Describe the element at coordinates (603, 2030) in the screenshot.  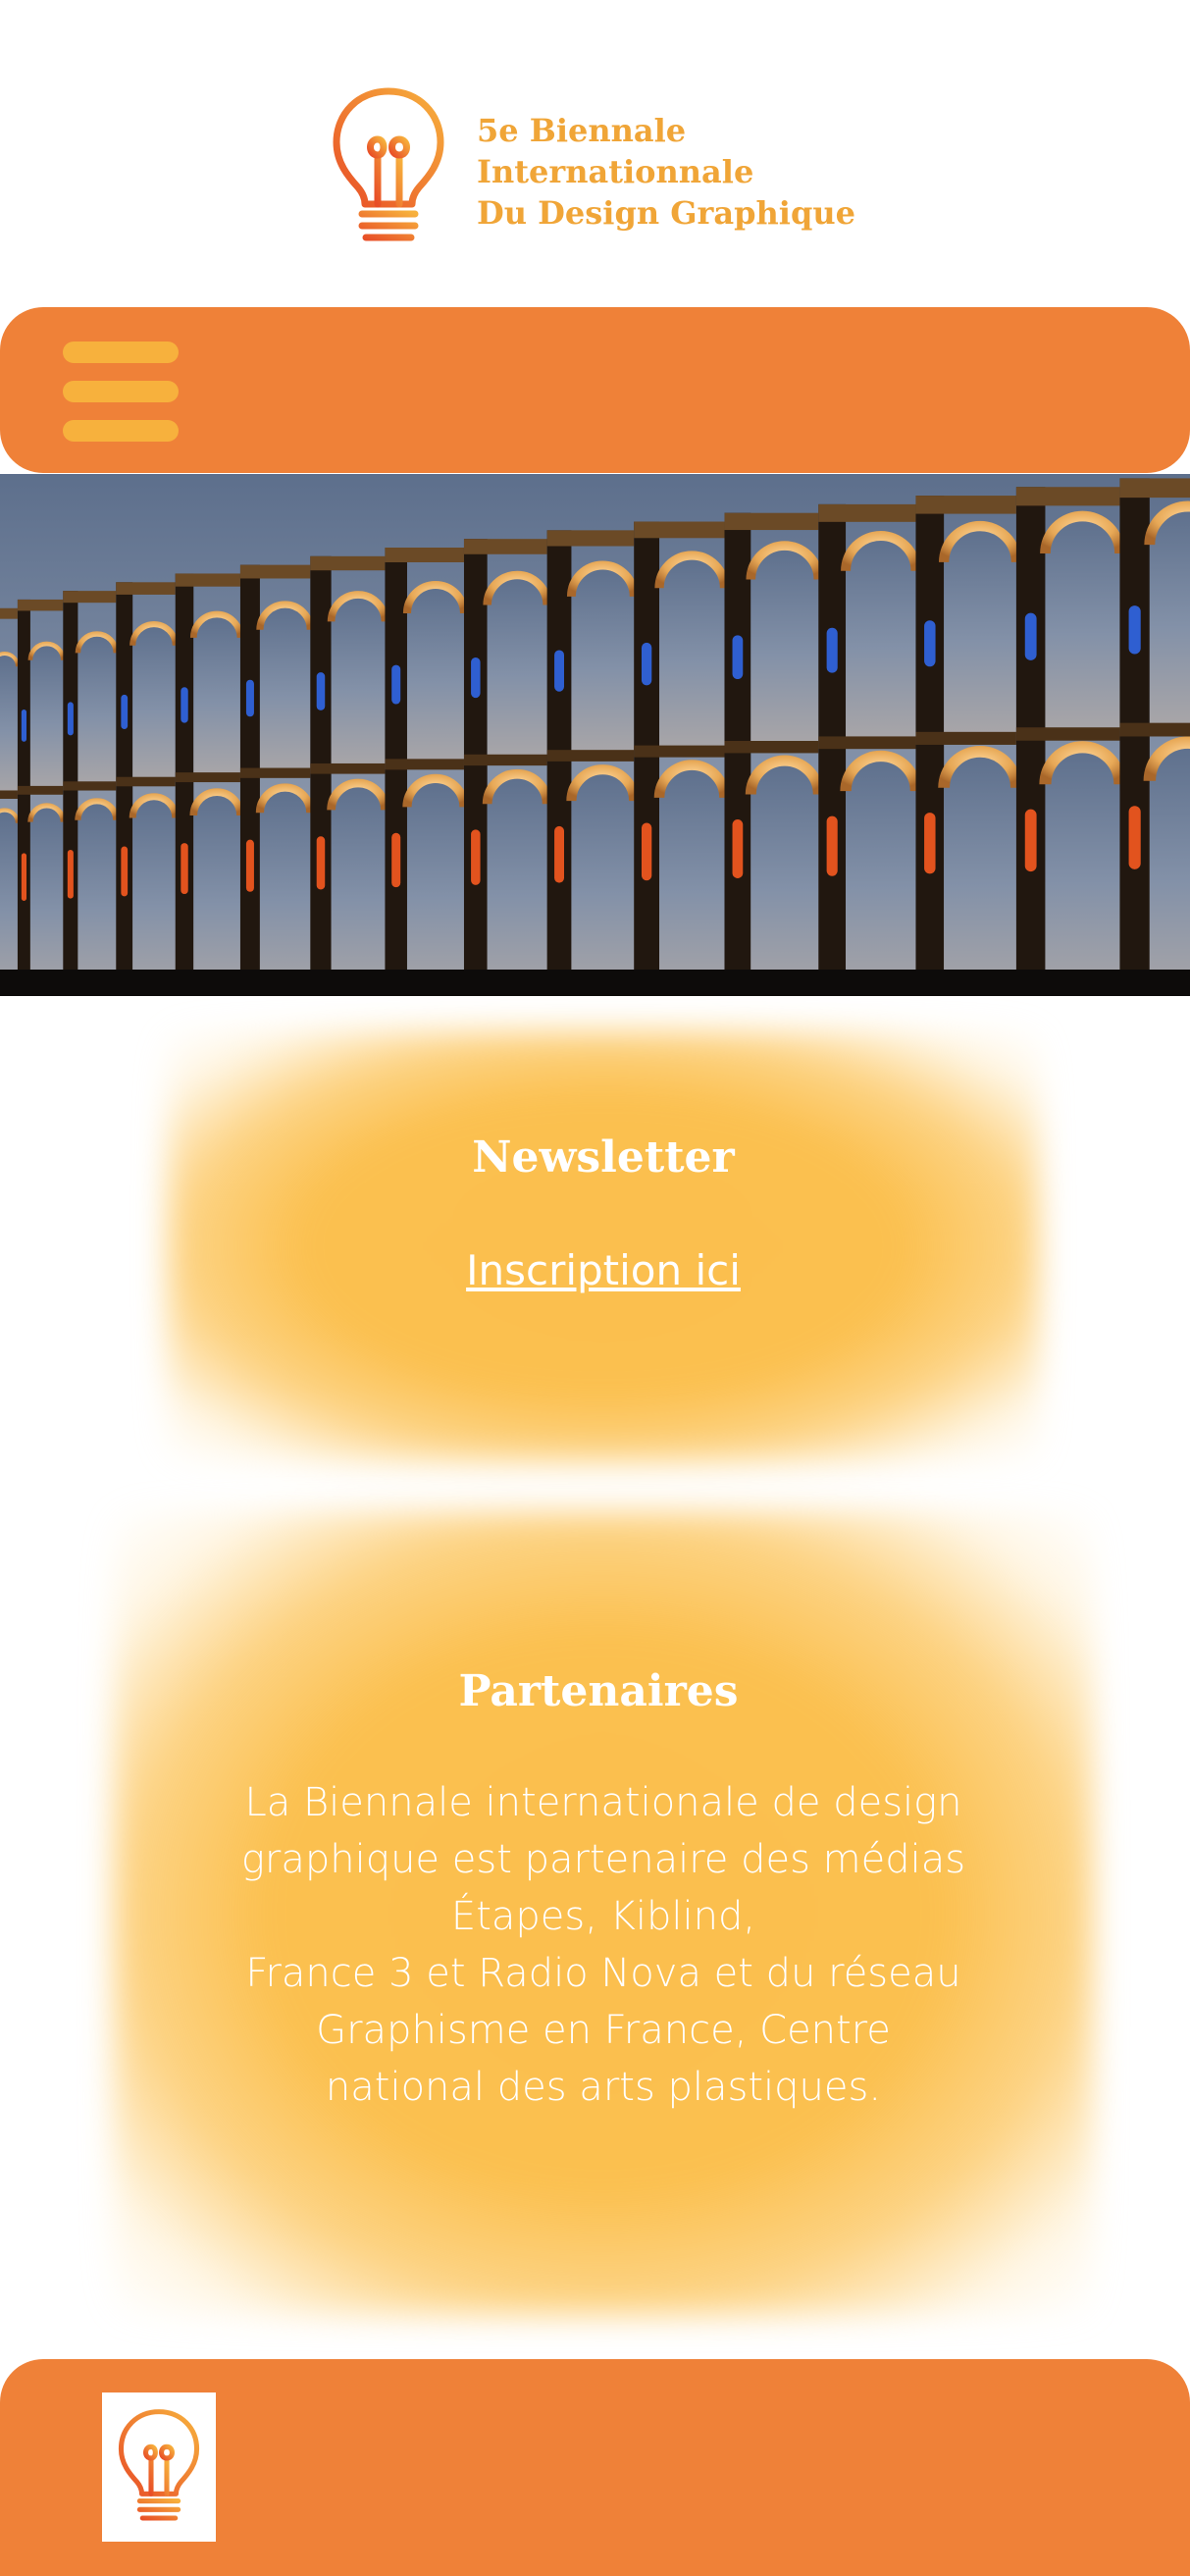
I see `partners-text-line: Graphisme en France, Centre` at that location.